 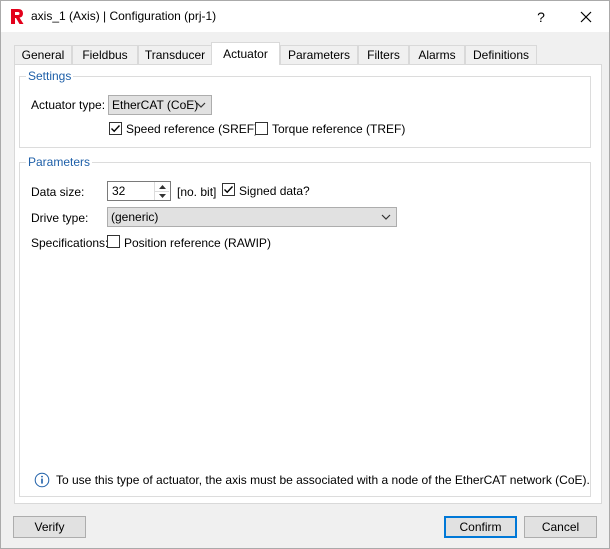 What do you see at coordinates (197, 192) in the screenshot?
I see `data-size-unit: [no. bit]` at bounding box center [197, 192].